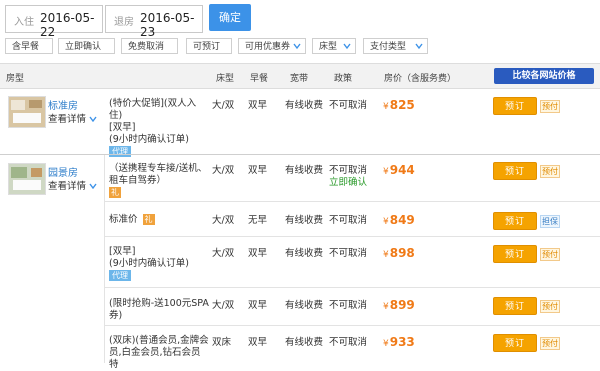  What do you see at coordinates (159, 352) in the screenshot?
I see `offer-desc: (双床)(普通会员,金牌会 员,白金会员,钻石会员 特` at bounding box center [159, 352].